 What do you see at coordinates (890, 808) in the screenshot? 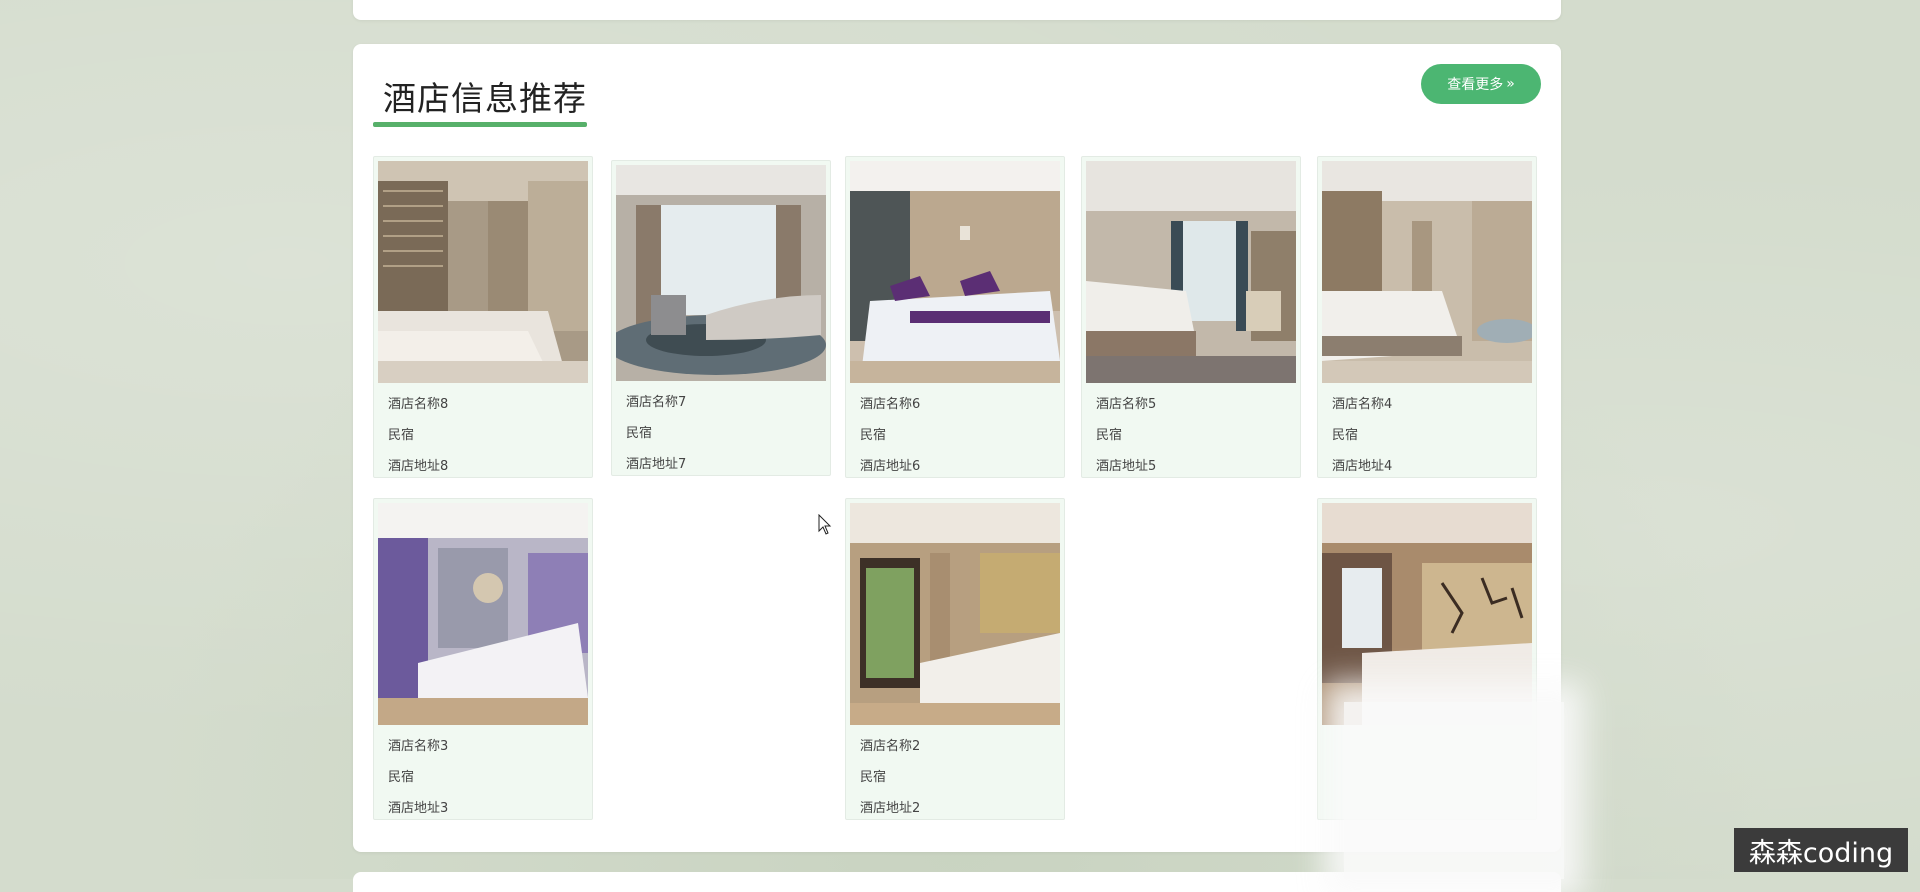
I see `hotel-address: 酒店地址2` at bounding box center [890, 808].